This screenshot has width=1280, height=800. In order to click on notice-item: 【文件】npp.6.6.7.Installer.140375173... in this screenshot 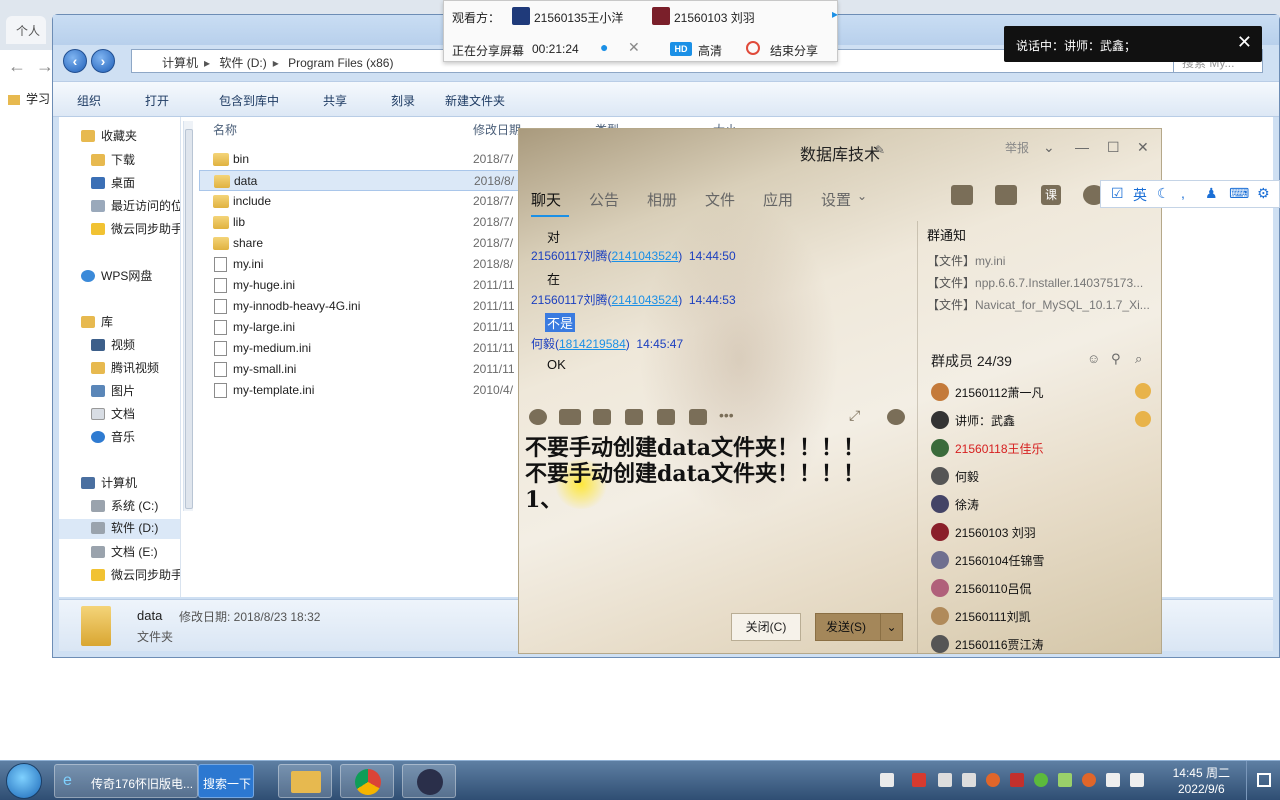, I will do `click(1042, 285)`.